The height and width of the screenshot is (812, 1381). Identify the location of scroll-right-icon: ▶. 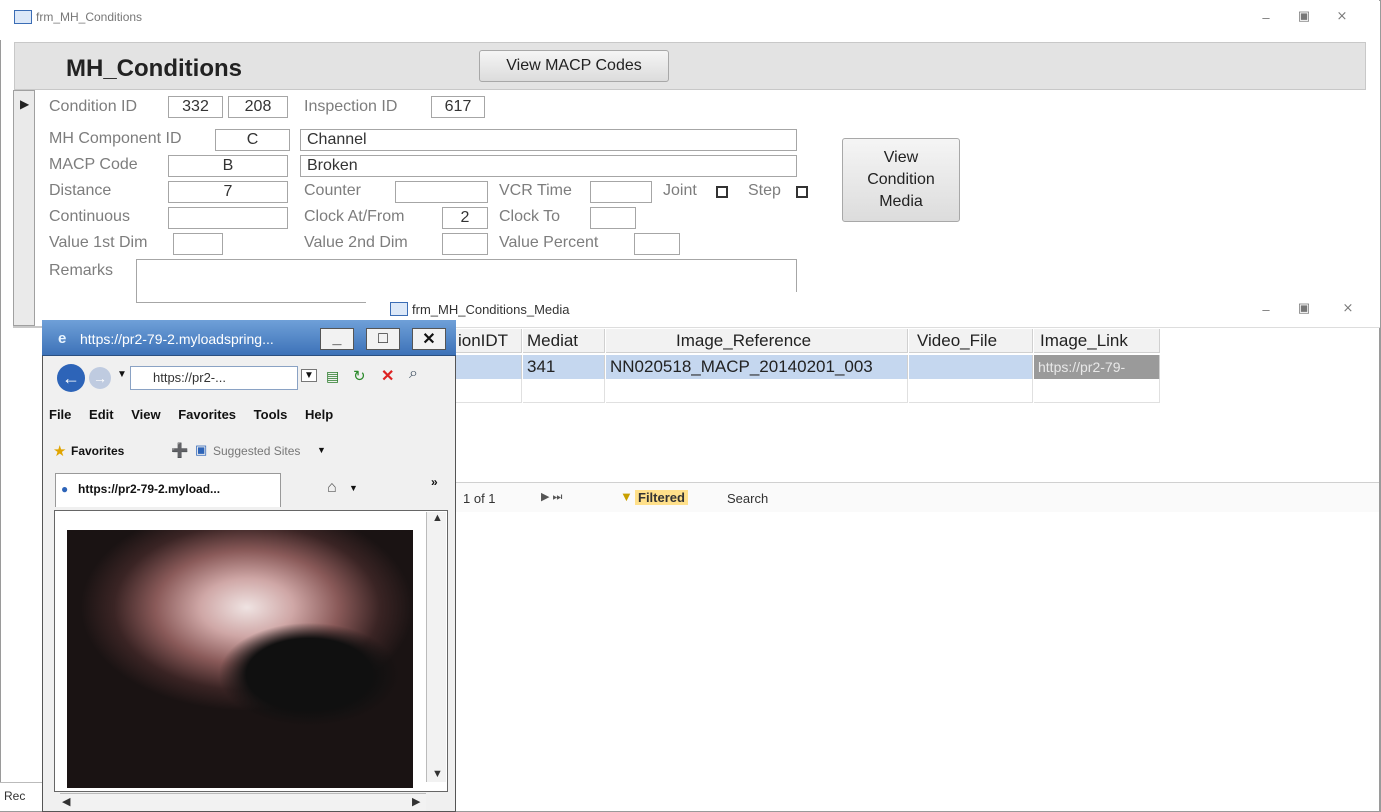
(416, 801).